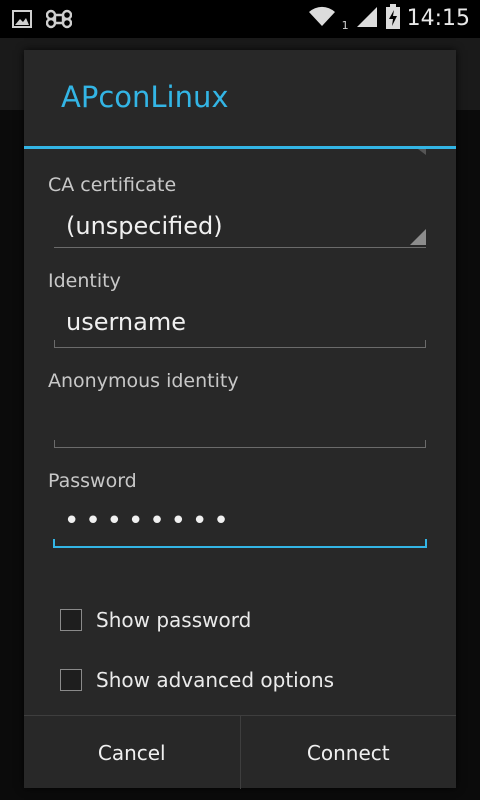 This screenshot has height=800, width=480. What do you see at coordinates (22, 21) in the screenshot?
I see `image-icon` at bounding box center [22, 21].